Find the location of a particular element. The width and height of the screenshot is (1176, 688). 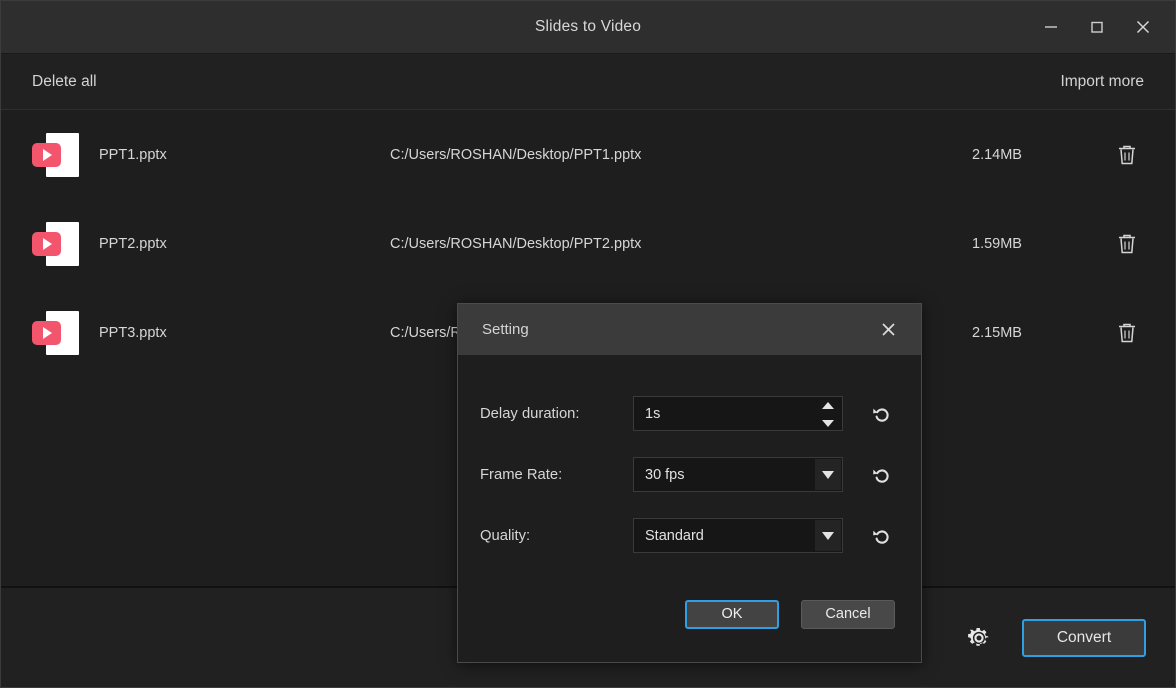

window-controls is located at coordinates (1097, 27).